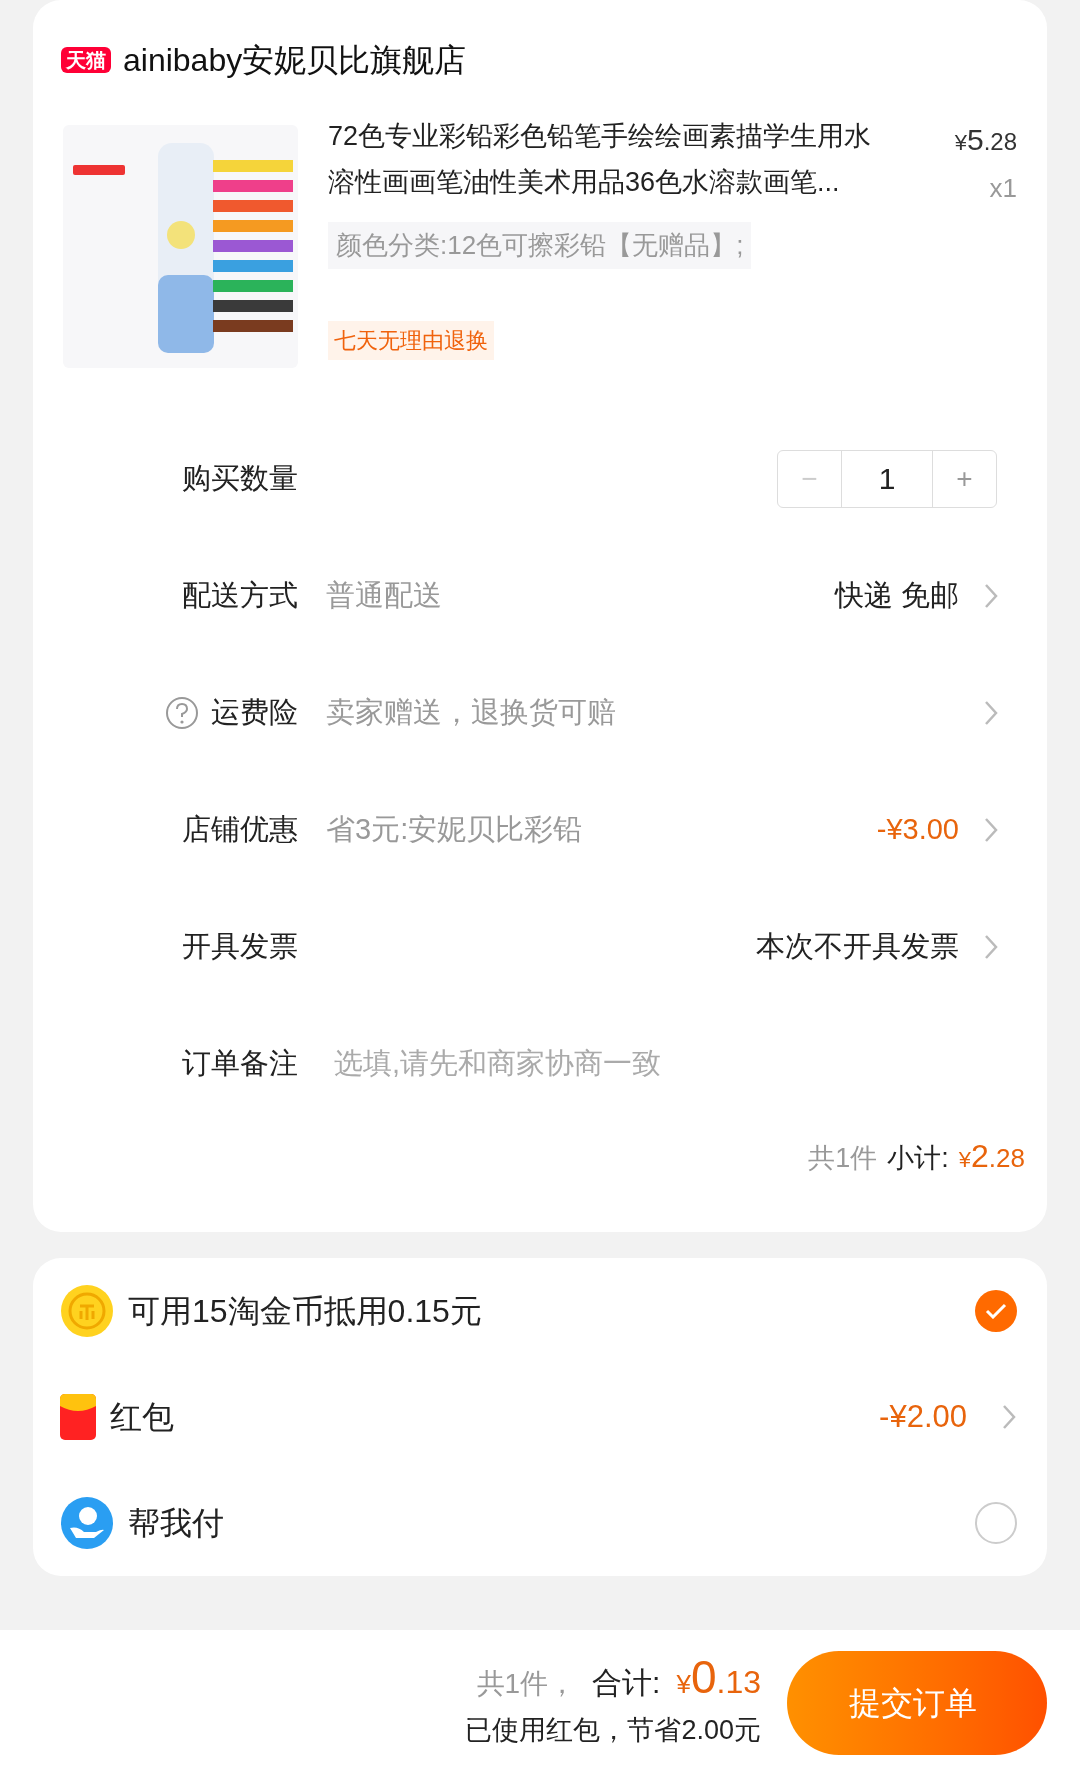  I want to click on row-label: 店铺优惠, so click(240, 829).